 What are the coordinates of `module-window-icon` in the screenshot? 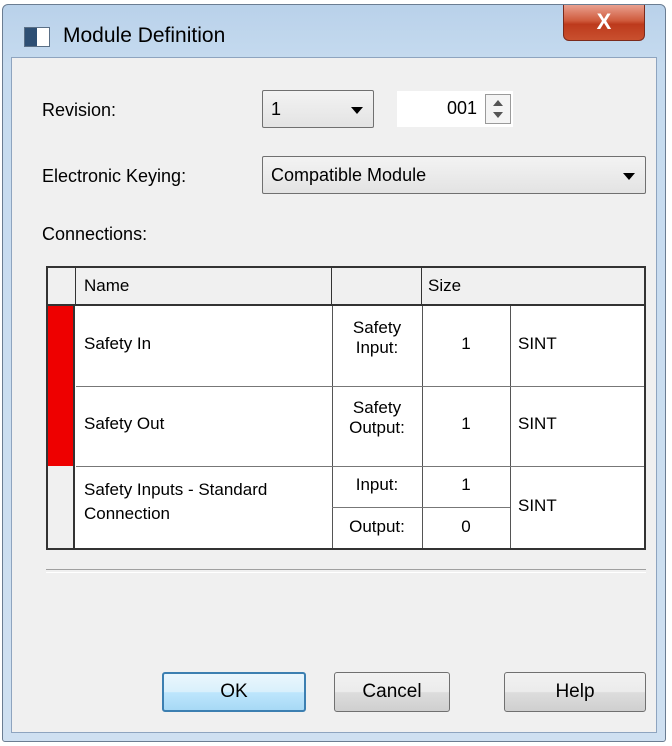 It's located at (37, 37).